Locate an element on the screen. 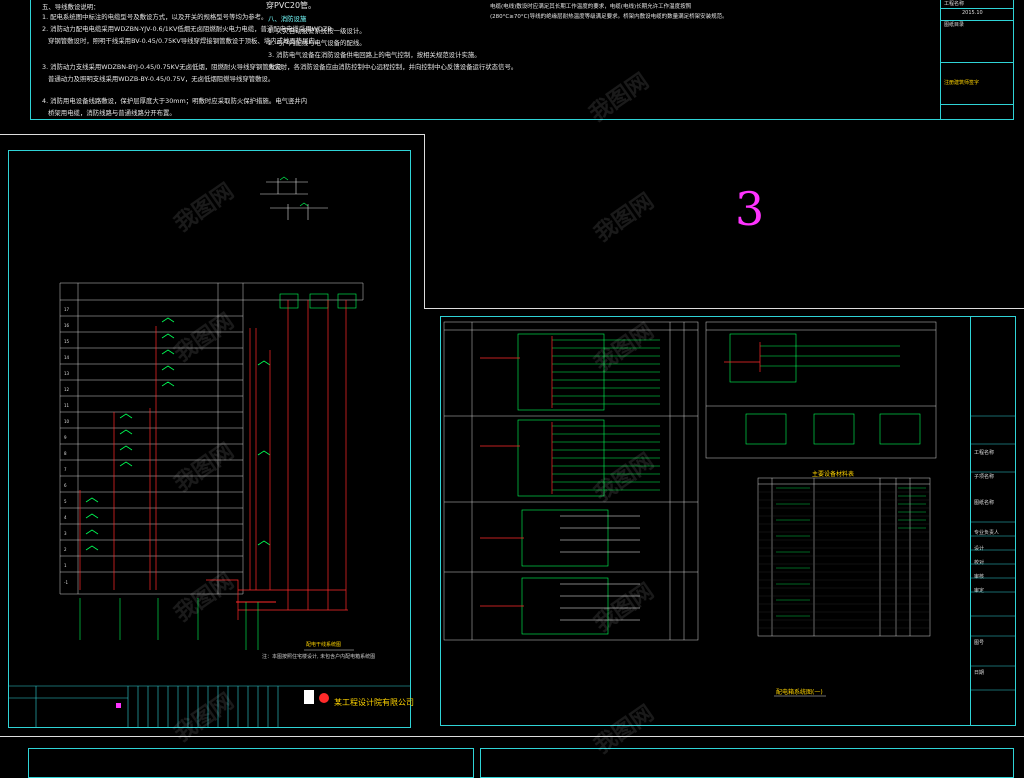  note-line: 穿PVC20管。 is located at coordinates (291, 5).